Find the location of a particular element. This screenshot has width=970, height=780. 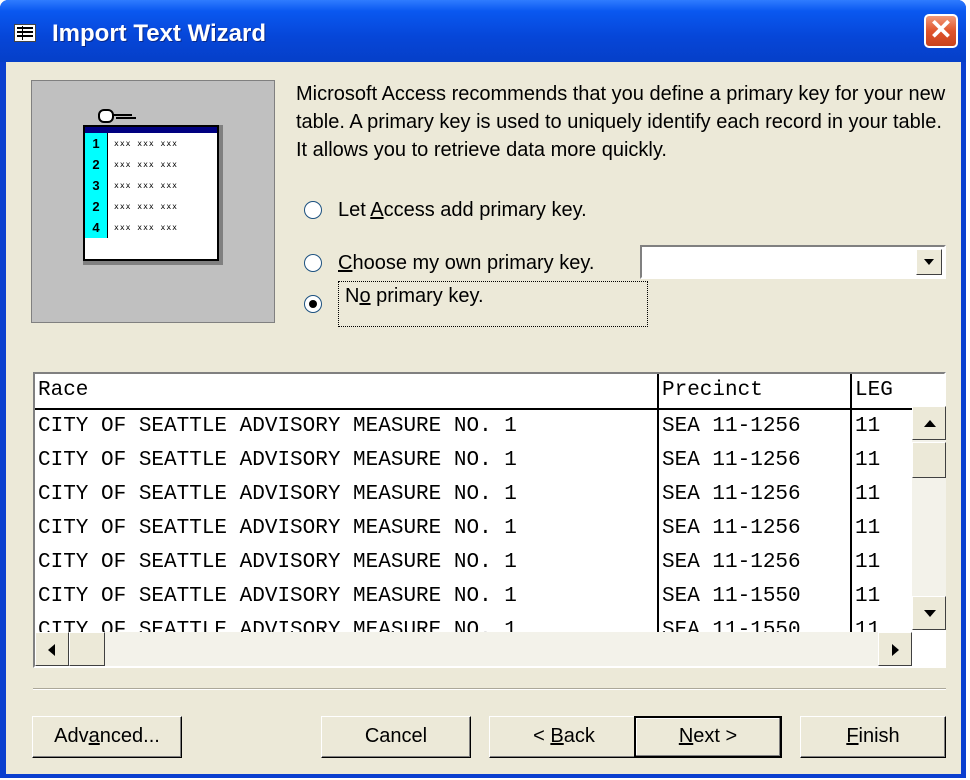

cancel-button: Cancel is located at coordinates (396, 737).